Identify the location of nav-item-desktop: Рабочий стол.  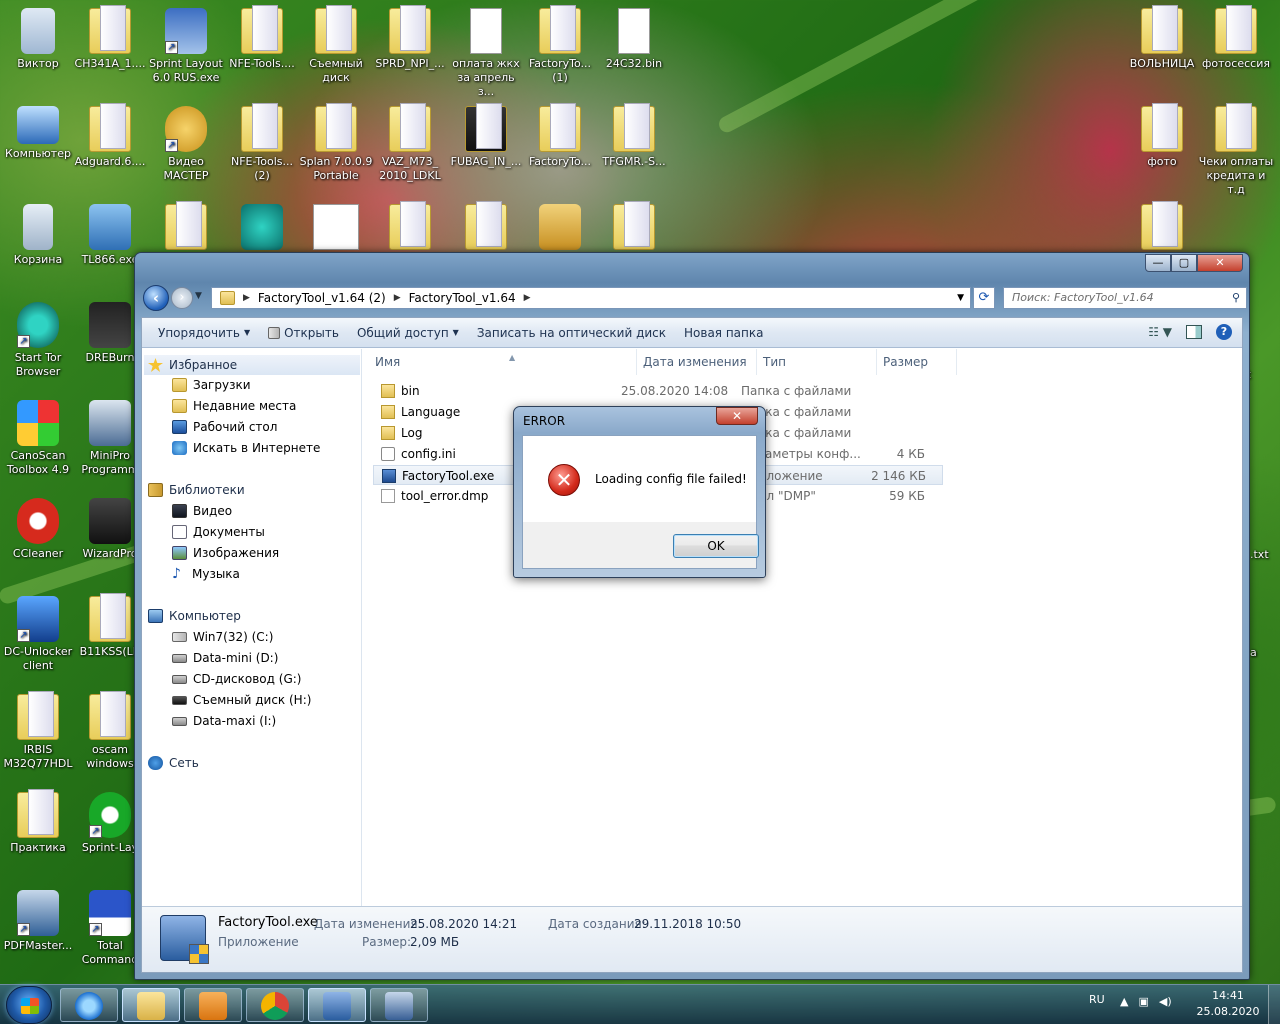
(224, 427).